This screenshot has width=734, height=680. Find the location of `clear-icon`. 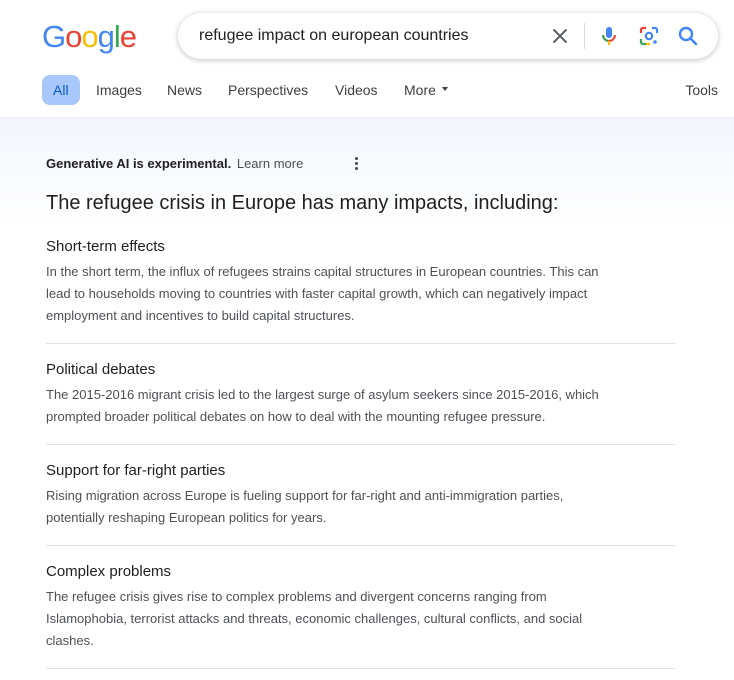

clear-icon is located at coordinates (560, 36).